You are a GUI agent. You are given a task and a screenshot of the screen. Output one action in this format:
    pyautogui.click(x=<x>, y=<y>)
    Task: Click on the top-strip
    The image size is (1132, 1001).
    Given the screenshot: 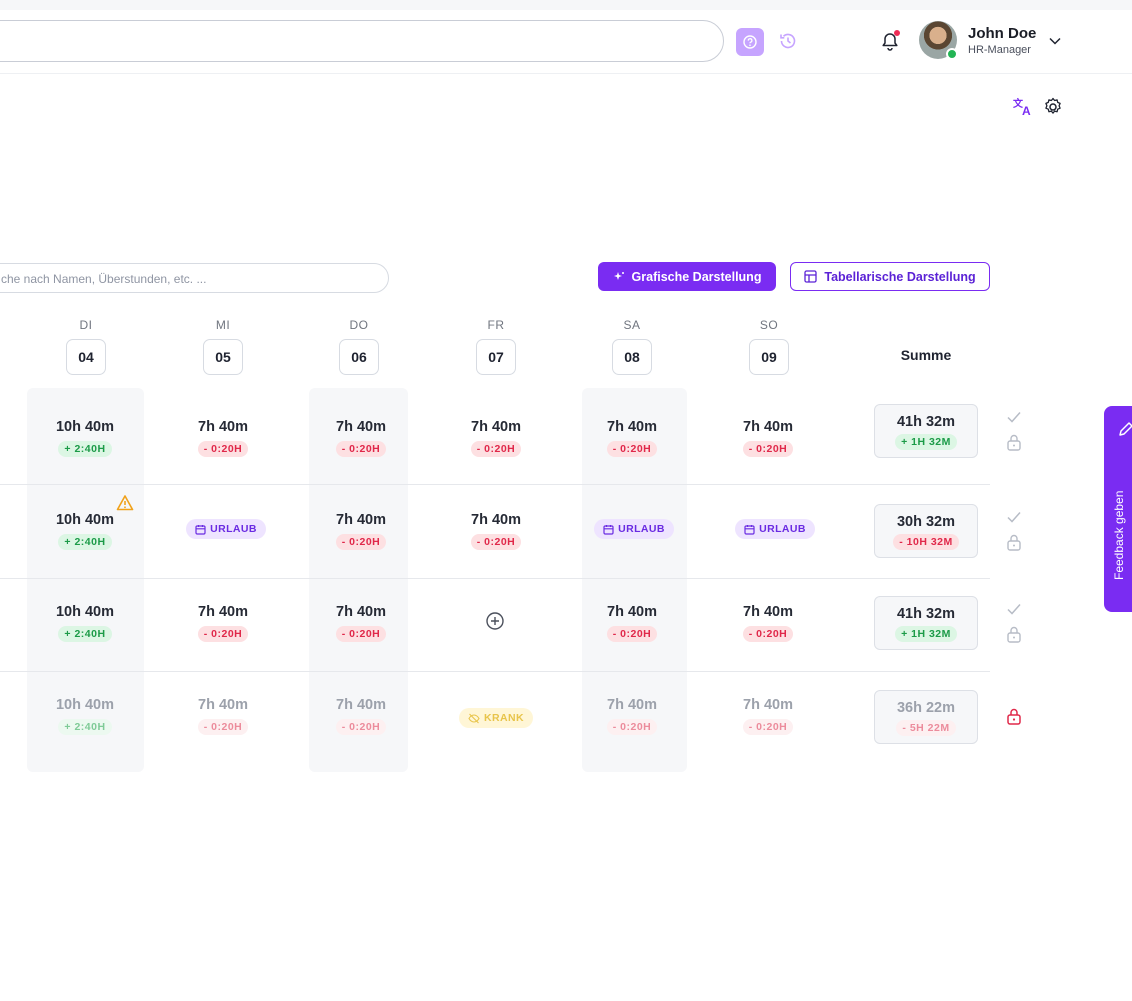 What is the action you would take?
    pyautogui.click(x=566, y=5)
    